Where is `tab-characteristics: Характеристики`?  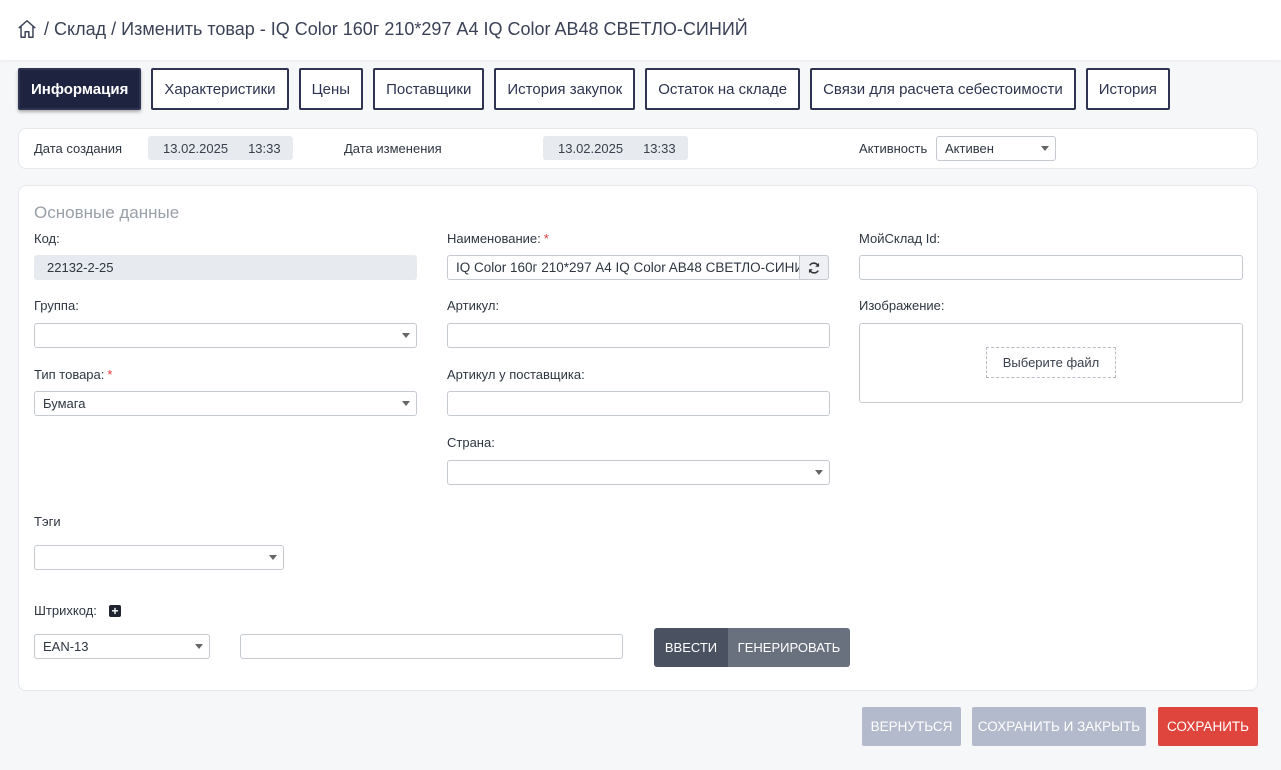
tab-characteristics: Характеристики is located at coordinates (220, 89).